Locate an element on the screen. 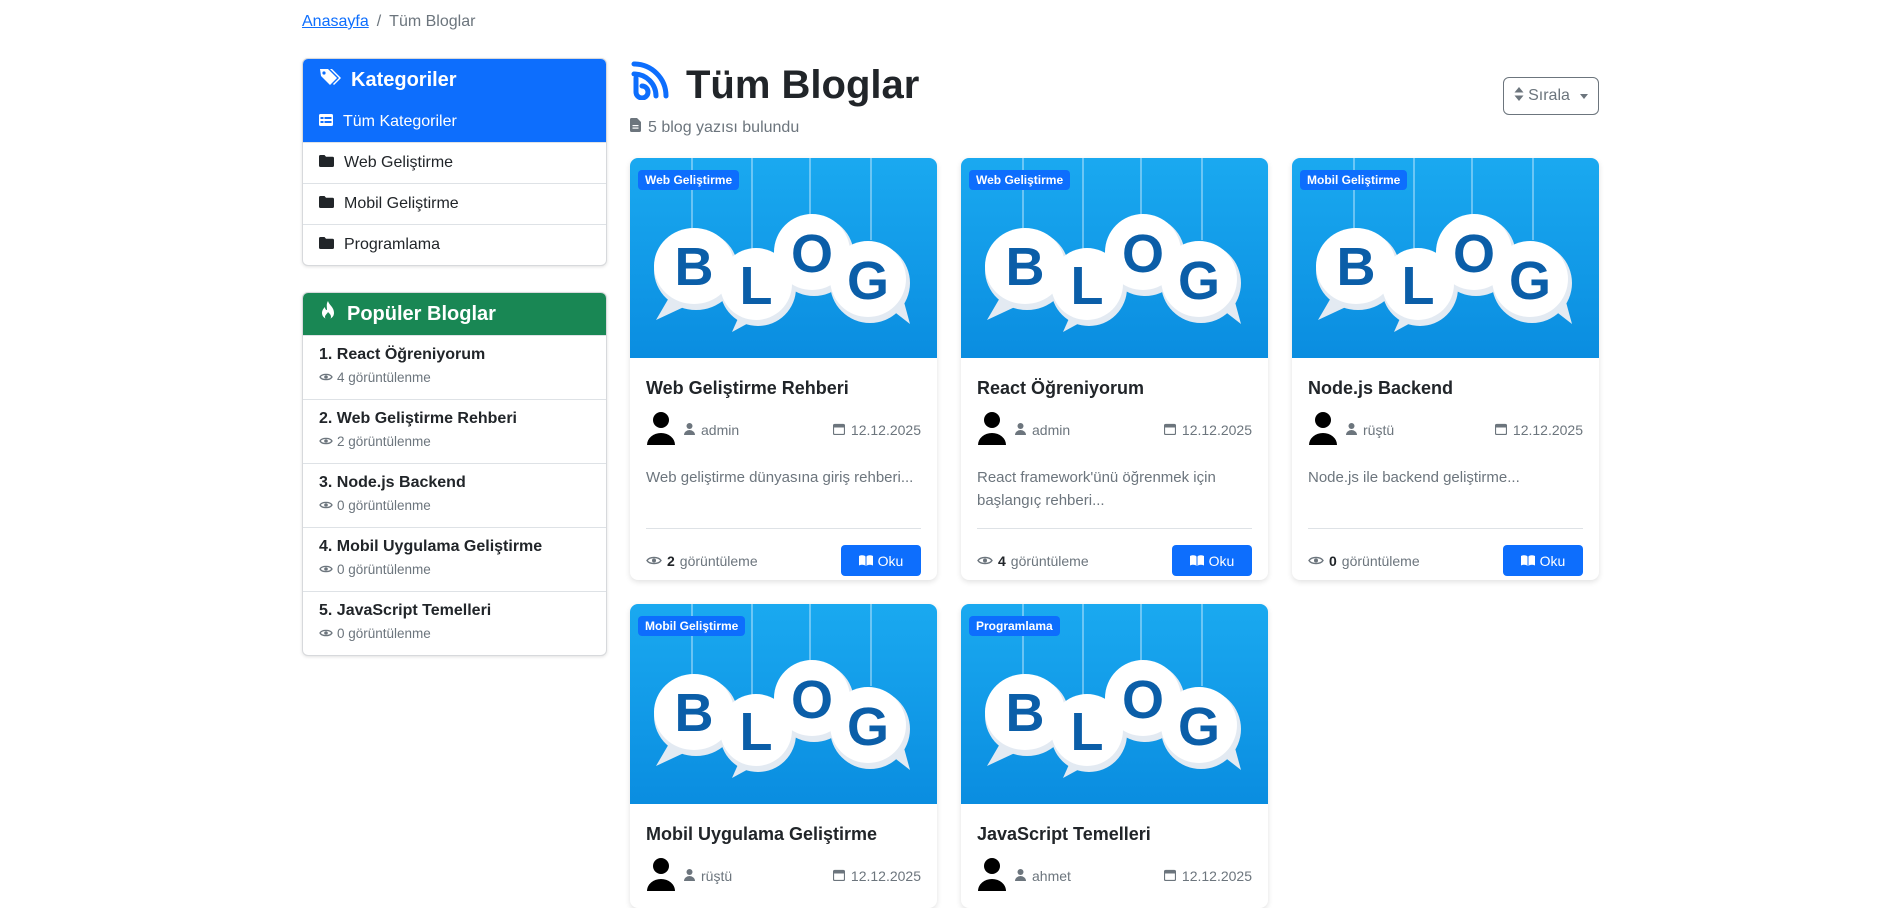 The width and height of the screenshot is (1894, 908). popular-blog-item: 5. JavaScript Temelleri 0 görüntülenme is located at coordinates (454, 623).